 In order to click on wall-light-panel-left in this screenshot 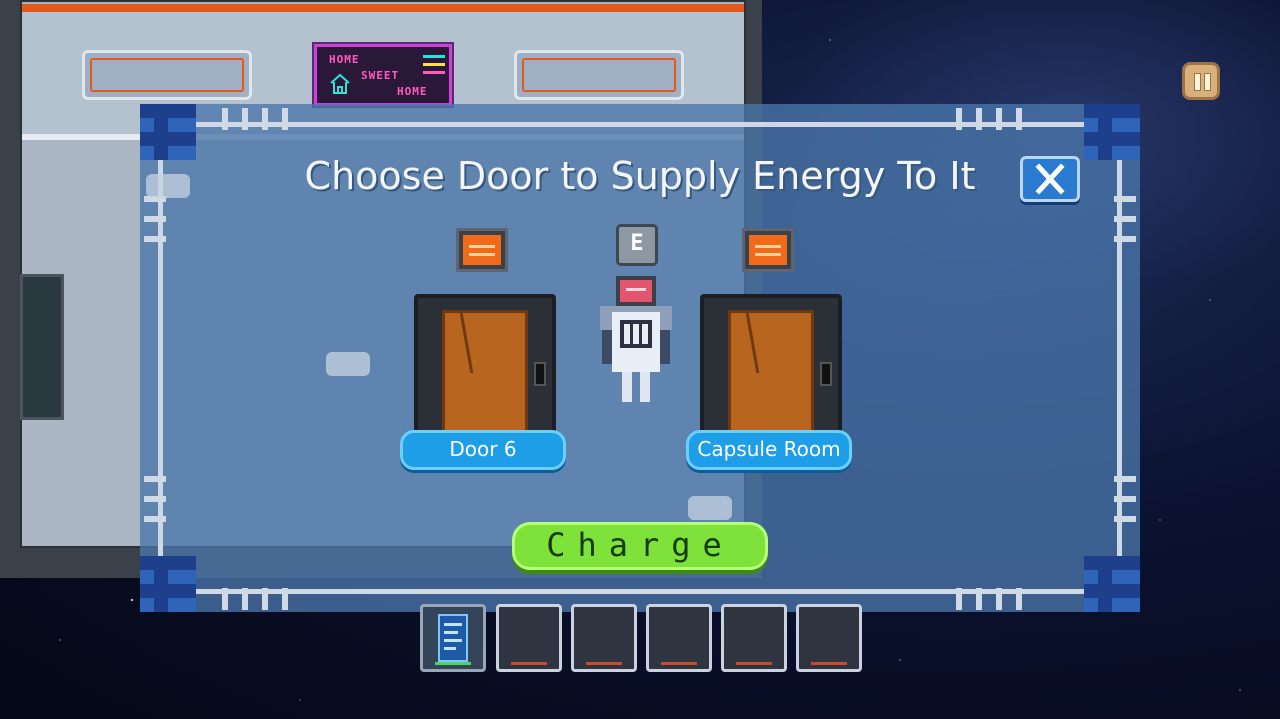, I will do `click(167, 75)`.